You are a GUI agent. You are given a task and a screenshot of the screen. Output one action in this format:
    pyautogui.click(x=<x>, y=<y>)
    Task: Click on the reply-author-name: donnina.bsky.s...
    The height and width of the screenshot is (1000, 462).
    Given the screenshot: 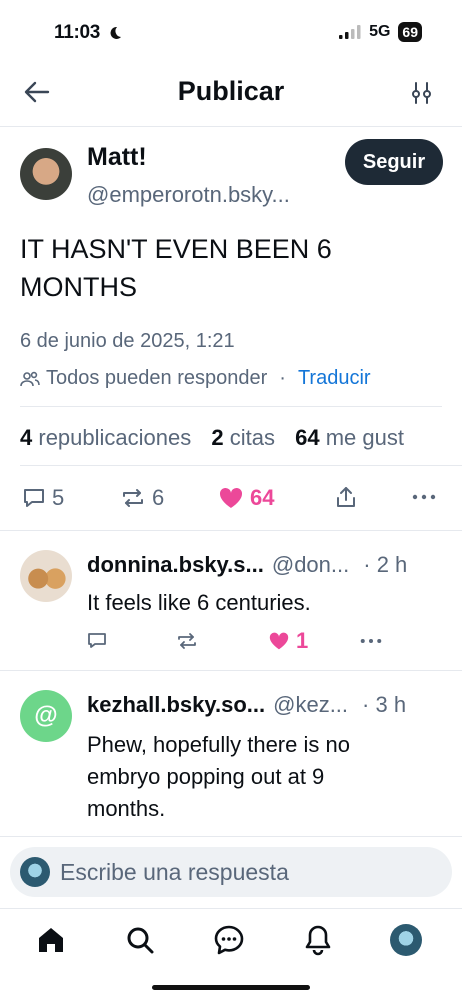 What is the action you would take?
    pyautogui.click(x=175, y=565)
    